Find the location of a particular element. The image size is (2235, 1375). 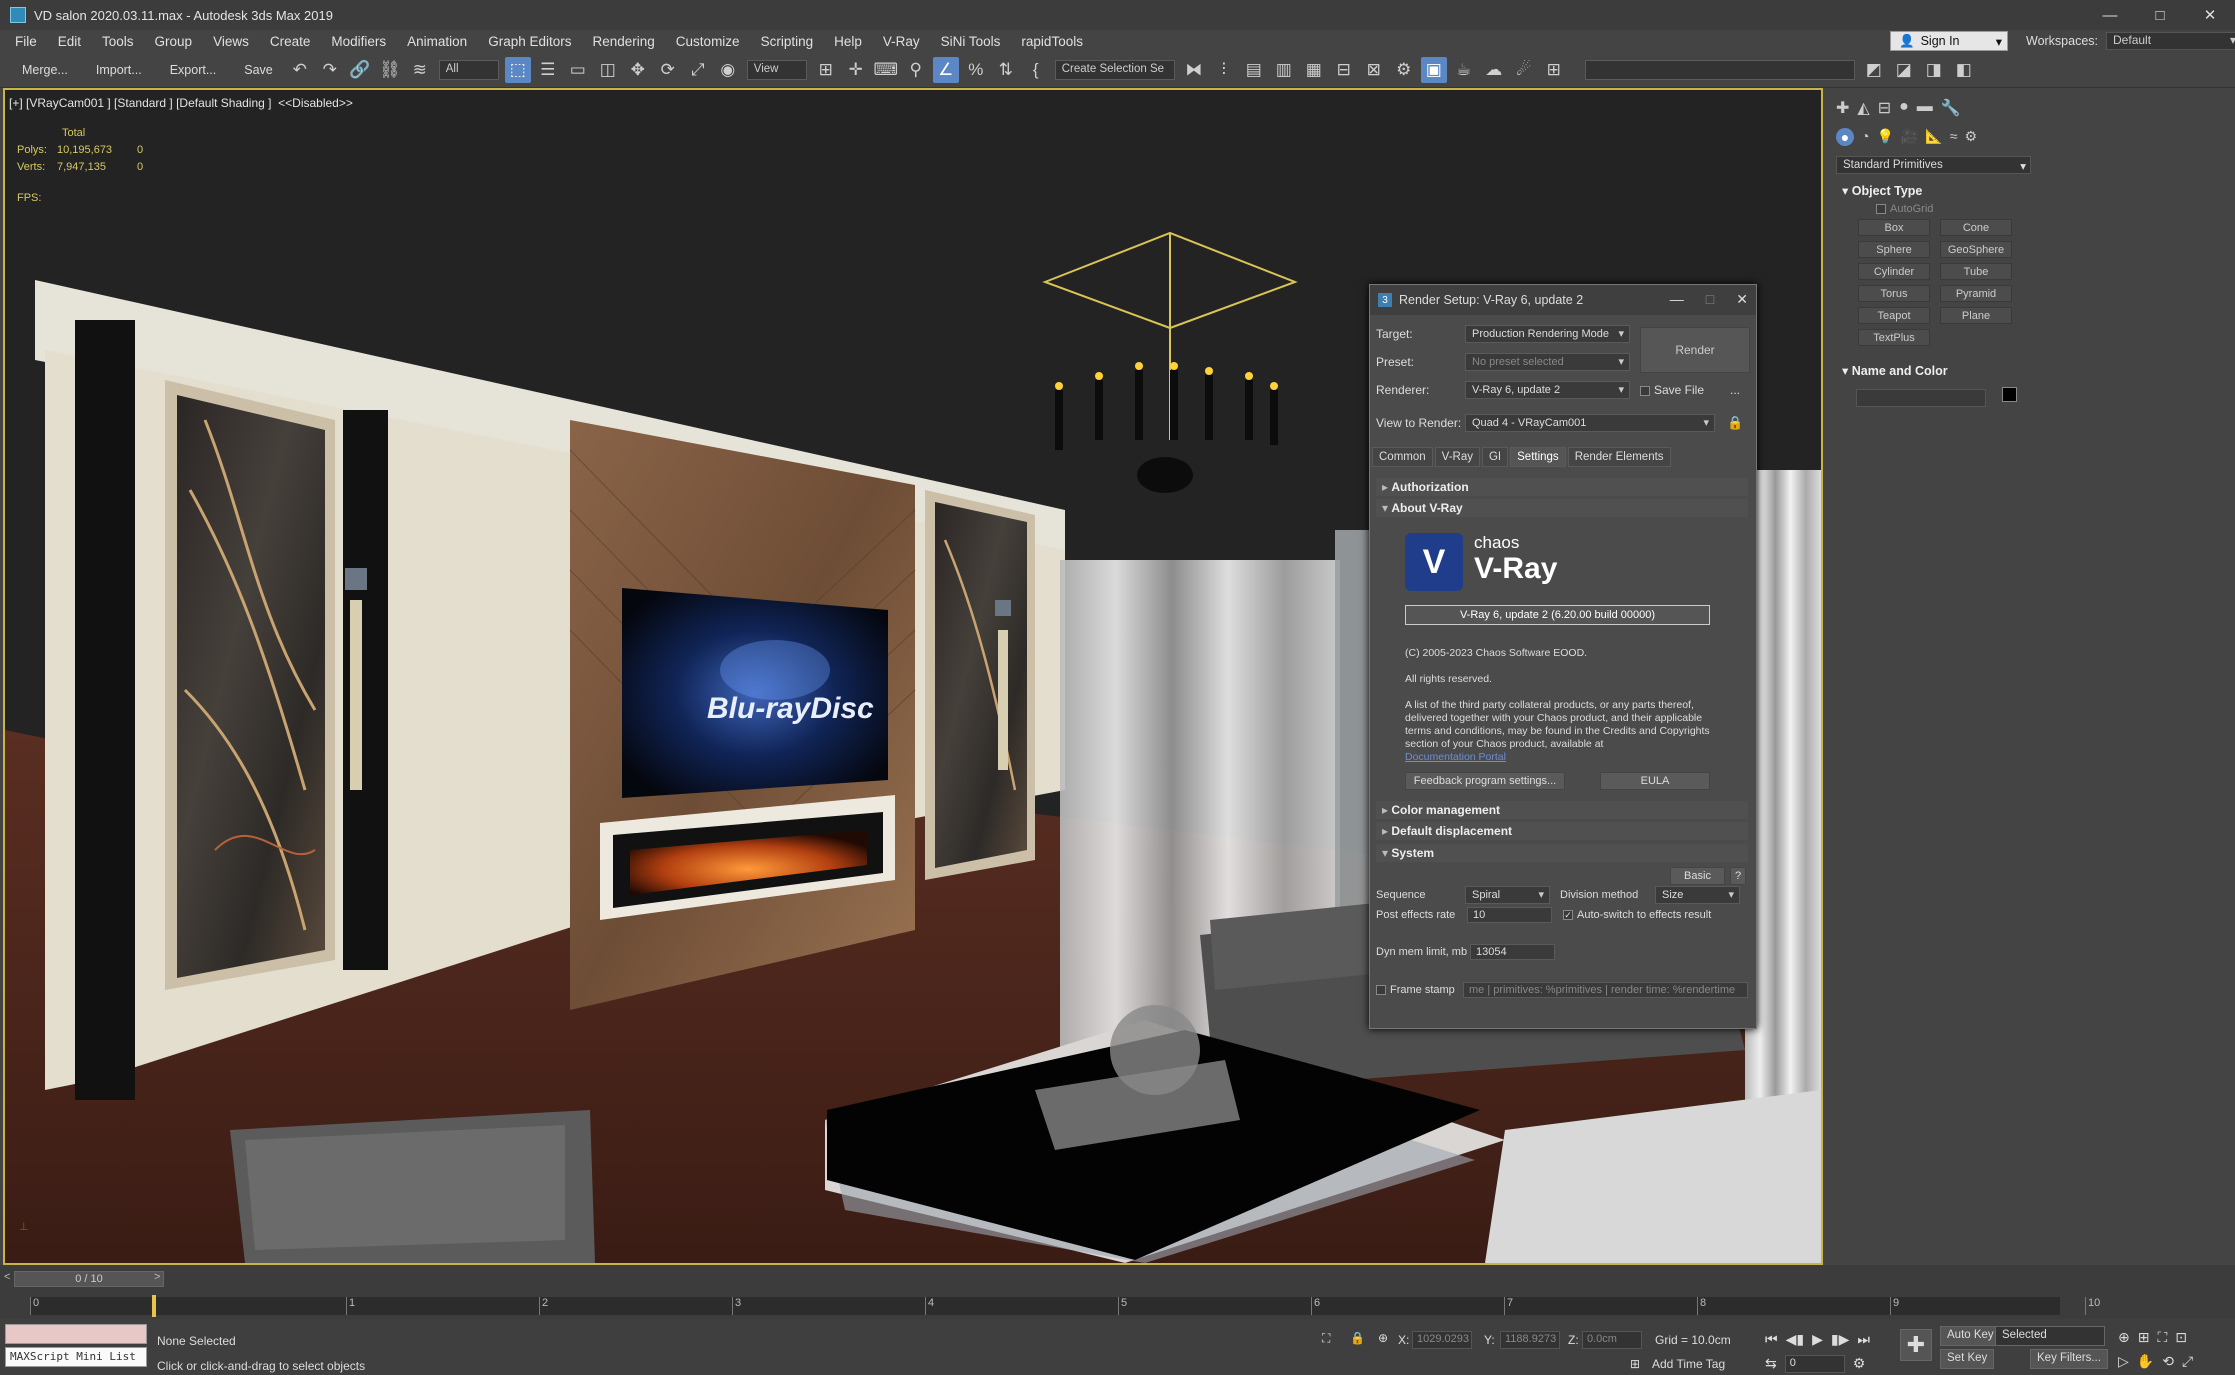

menu-rapidtools: rapidTools is located at coordinates (1055, 41).